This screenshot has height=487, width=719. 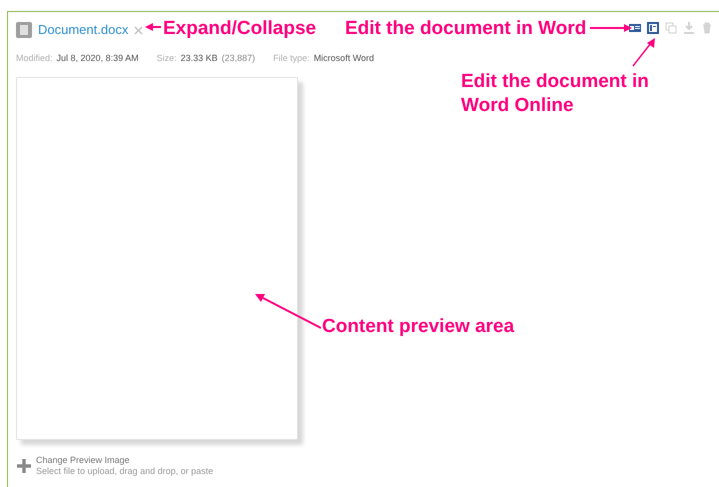 I want to click on word-icon, so click(x=635, y=28).